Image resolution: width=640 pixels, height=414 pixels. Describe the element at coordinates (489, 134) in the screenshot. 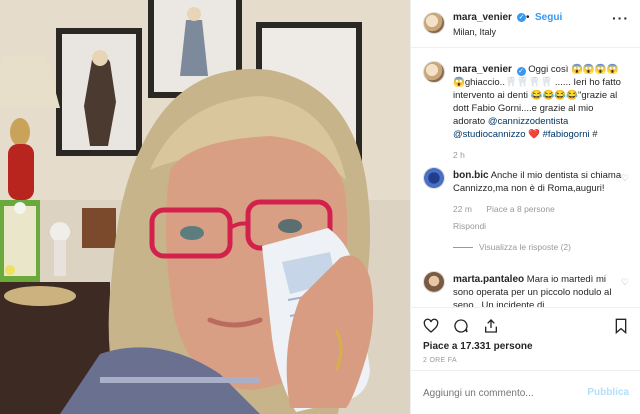

I see `mention-link: @studiocannizzo` at that location.